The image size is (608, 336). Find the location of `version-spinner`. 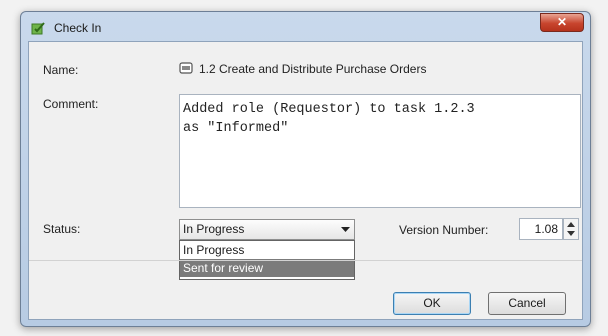

version-spinner is located at coordinates (571, 229).